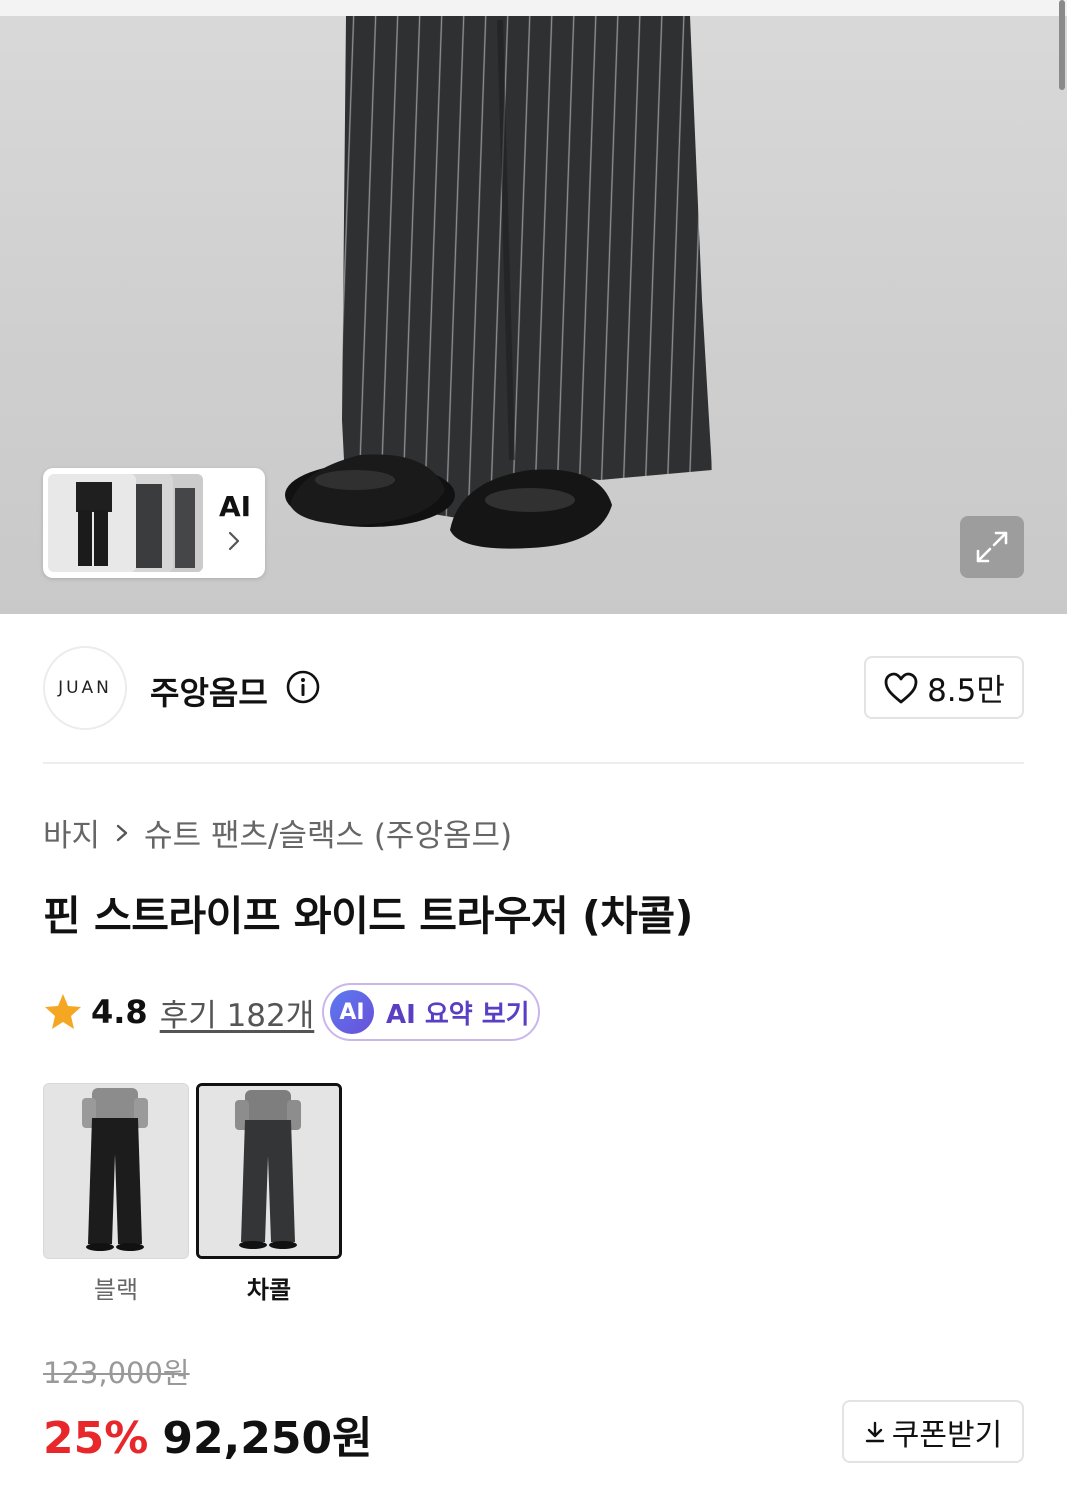  Describe the element at coordinates (237, 1012) in the screenshot. I see `review-count-link: 후기 182개` at that location.